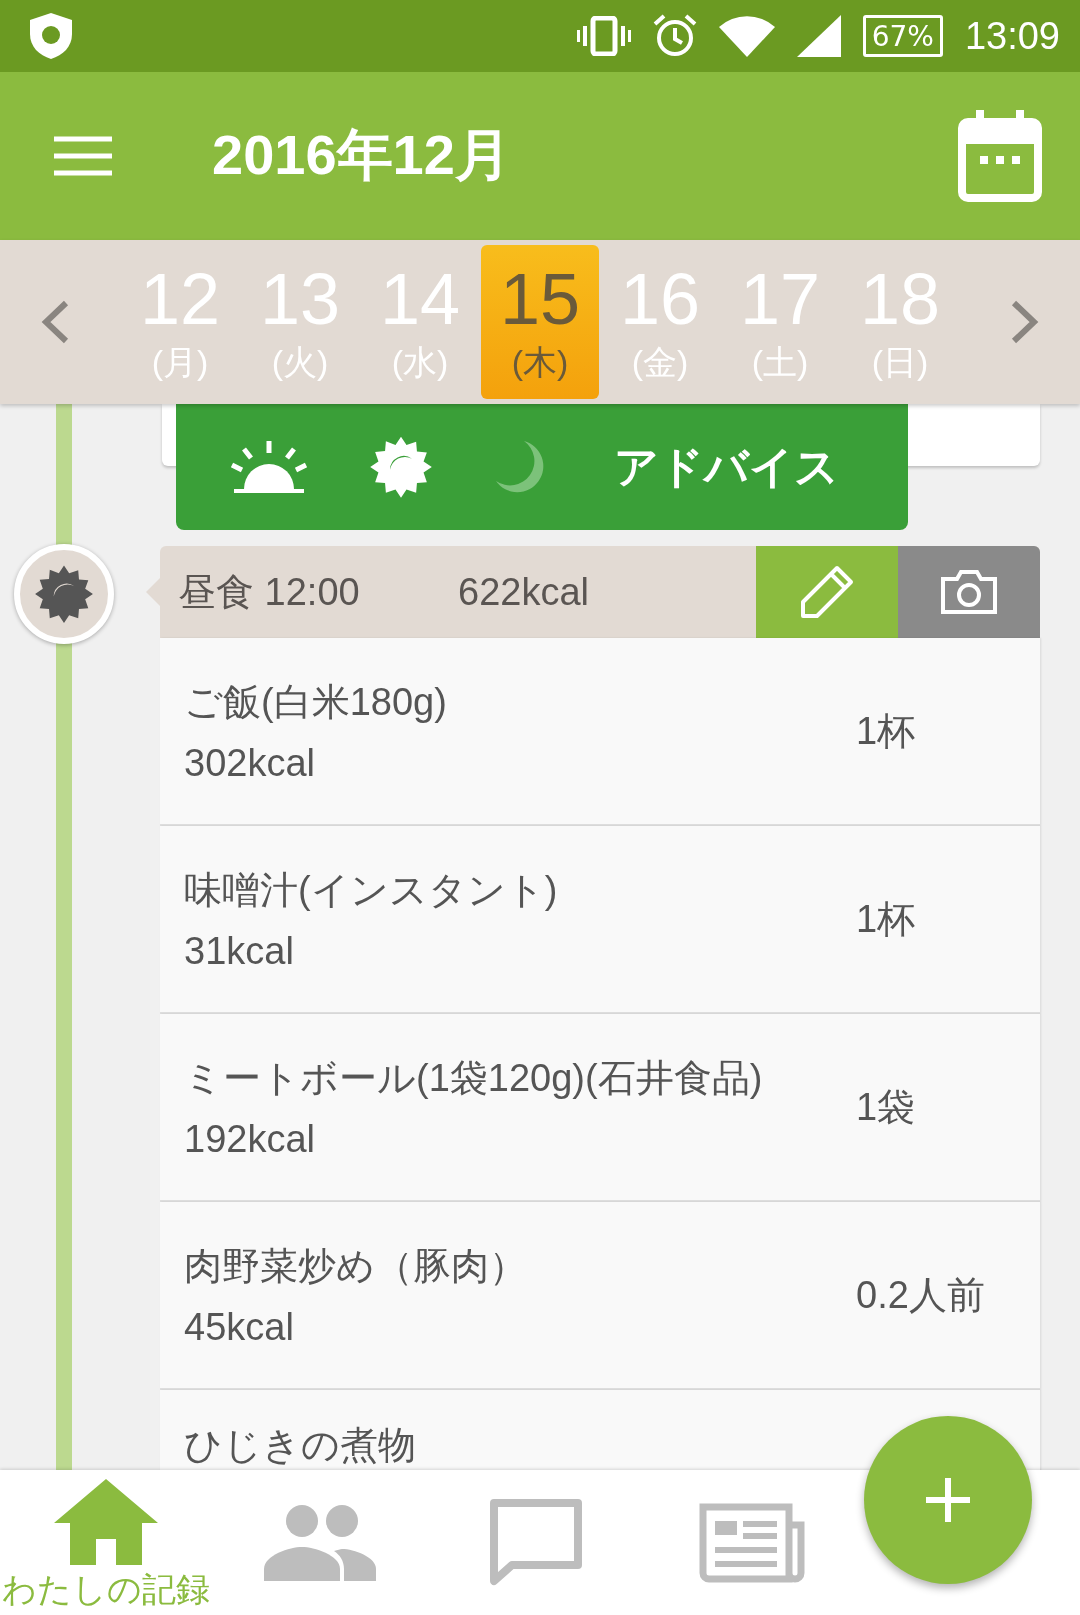  I want to click on people-icon, so click(320, 1542).